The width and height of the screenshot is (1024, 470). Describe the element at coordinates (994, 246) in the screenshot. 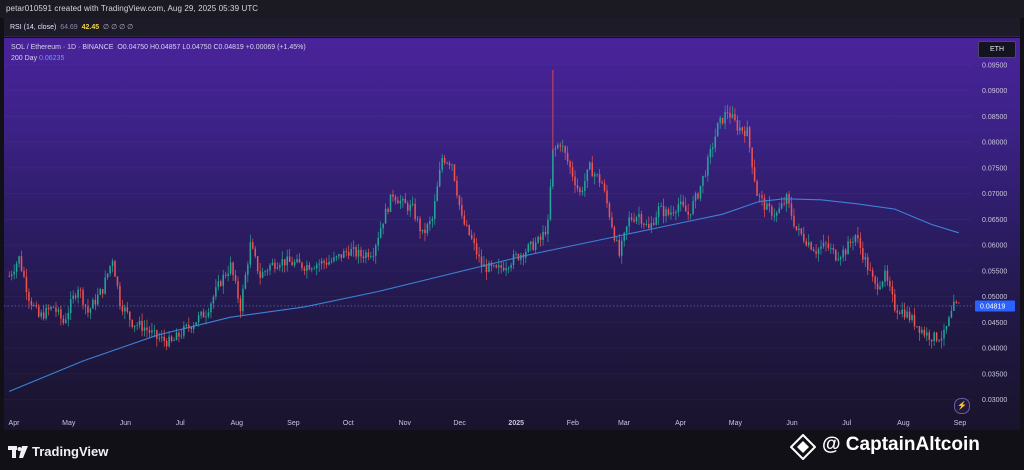

I see `y-tick-label: 0.06000` at that location.